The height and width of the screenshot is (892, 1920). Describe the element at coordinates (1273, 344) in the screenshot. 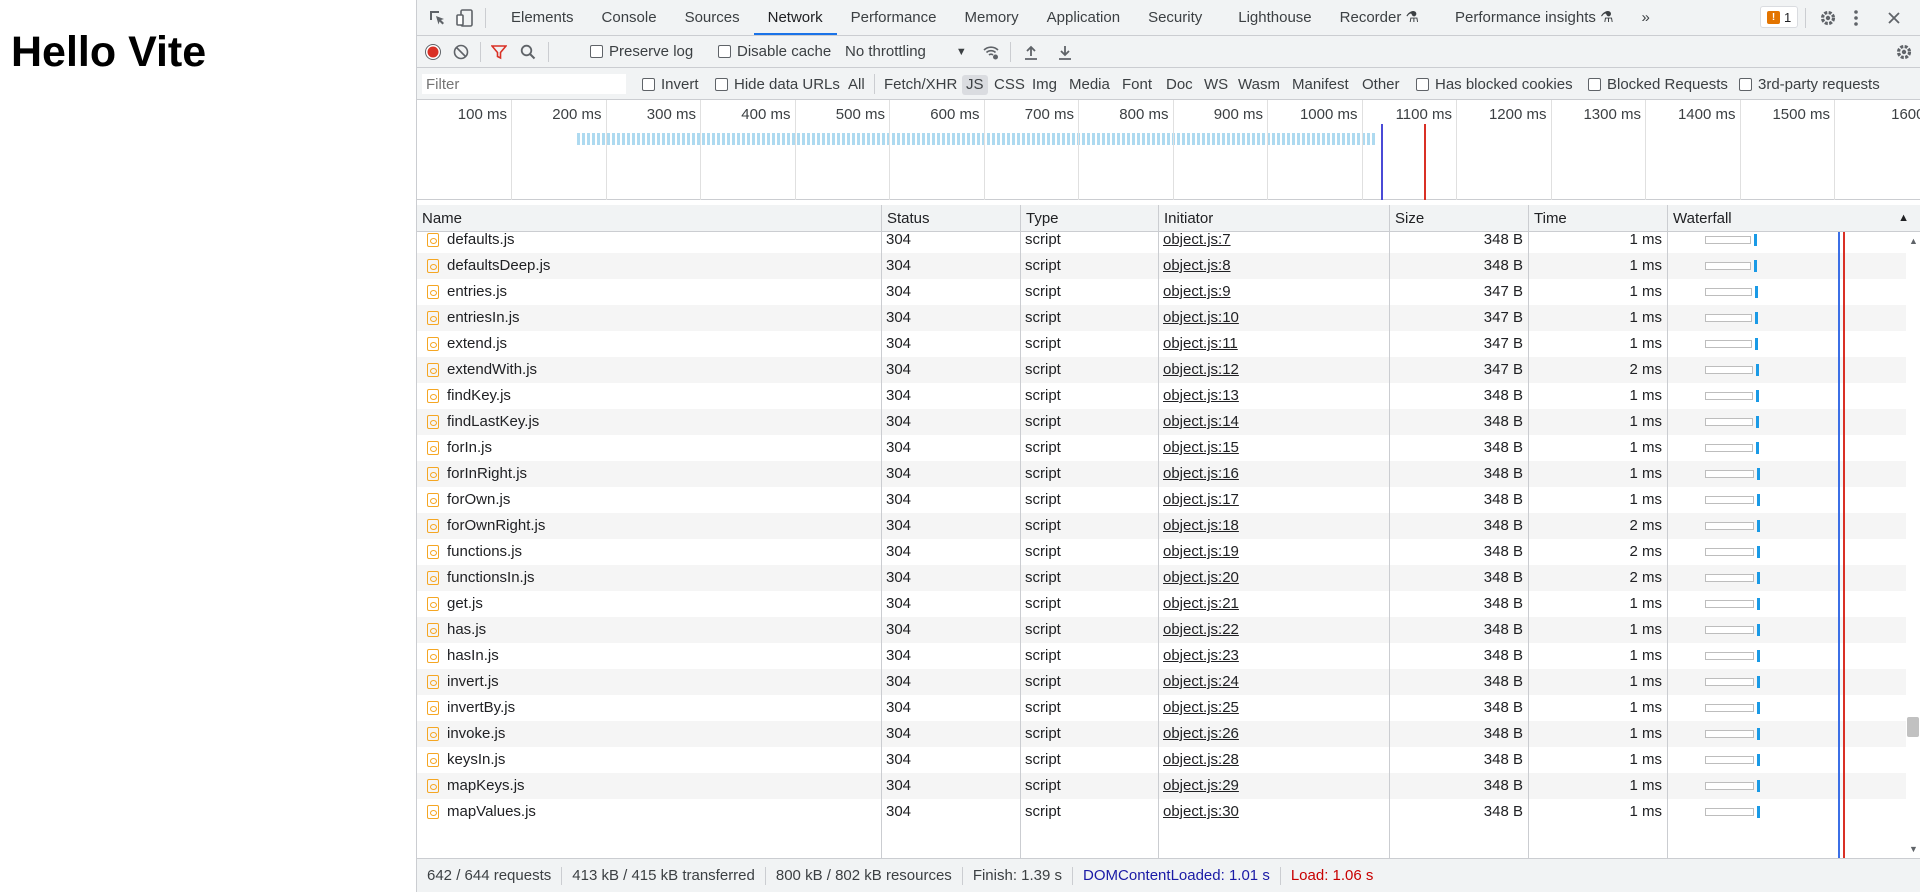

I see `cell-initiator: object.js:11` at that location.